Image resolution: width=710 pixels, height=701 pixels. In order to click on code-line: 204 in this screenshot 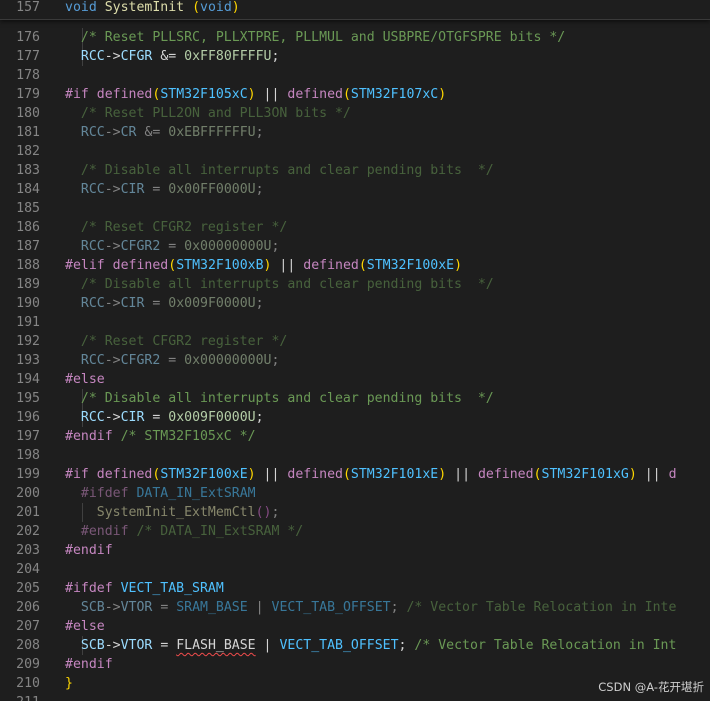, I will do `click(355, 569)`.